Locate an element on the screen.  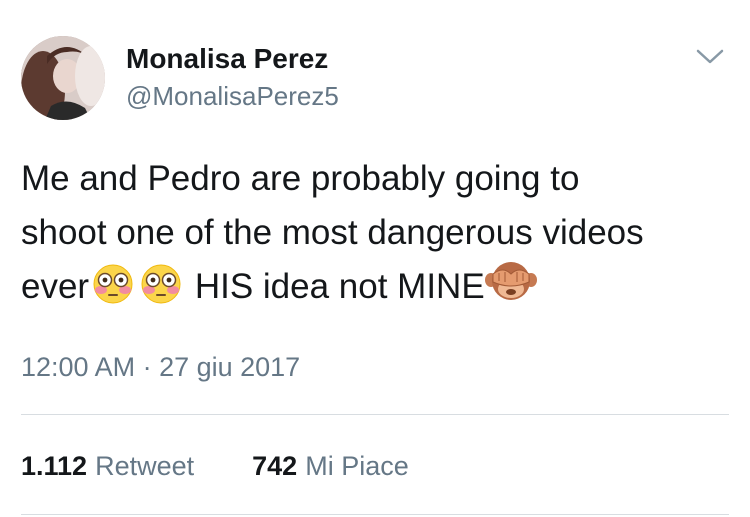
author-name: Monalisa Perez is located at coordinates (232, 59).